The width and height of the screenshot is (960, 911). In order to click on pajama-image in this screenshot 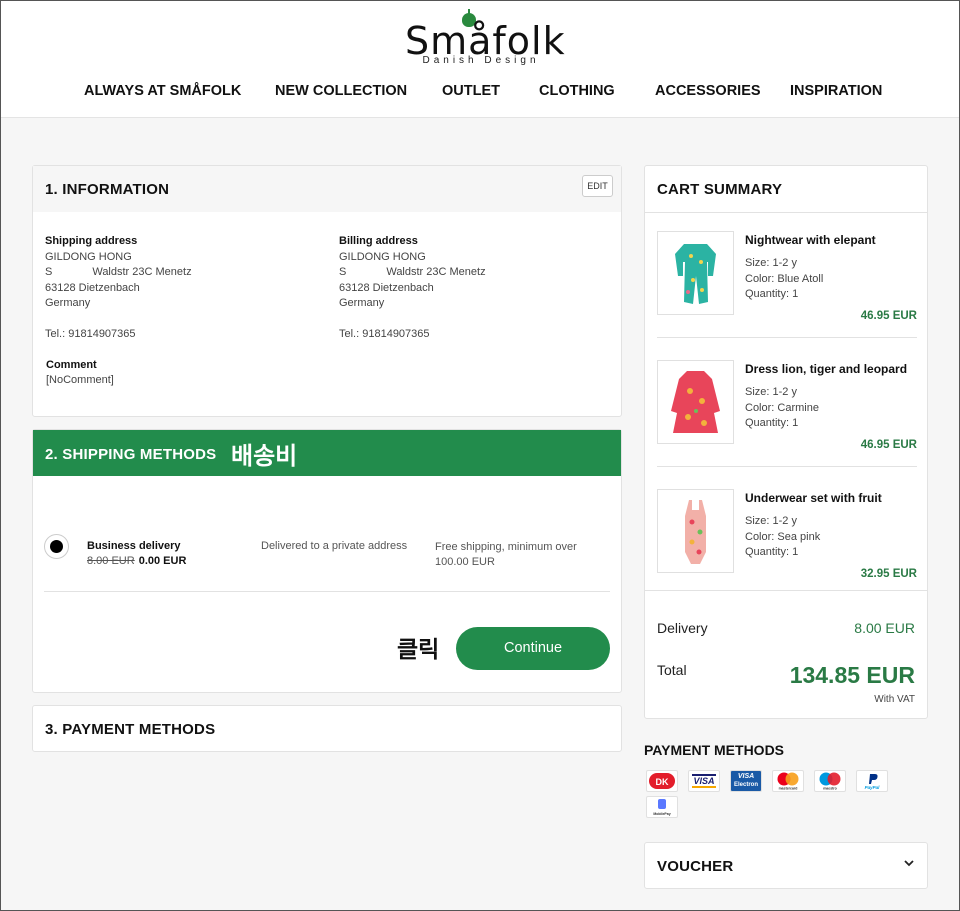, I will do `click(695, 273)`.